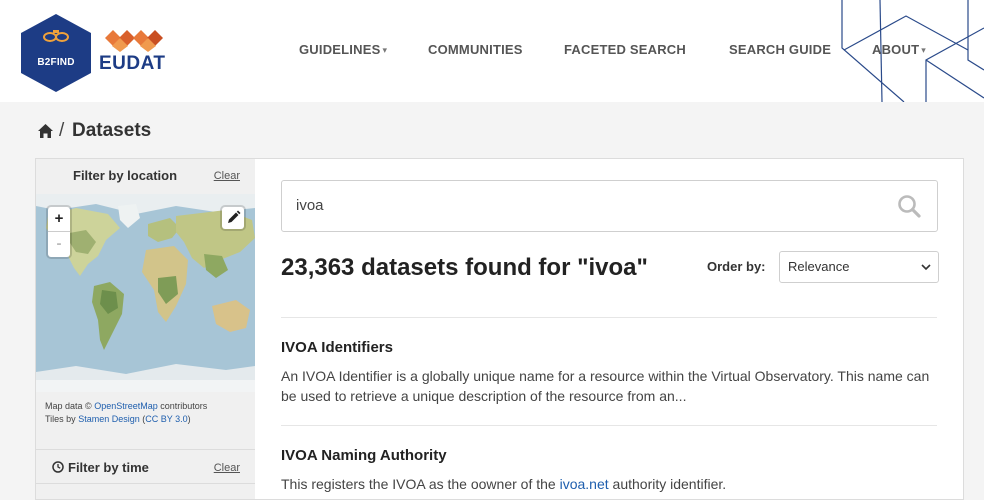 The height and width of the screenshot is (500, 984). Describe the element at coordinates (926, 267) in the screenshot. I see `chevron-down-icon` at that location.